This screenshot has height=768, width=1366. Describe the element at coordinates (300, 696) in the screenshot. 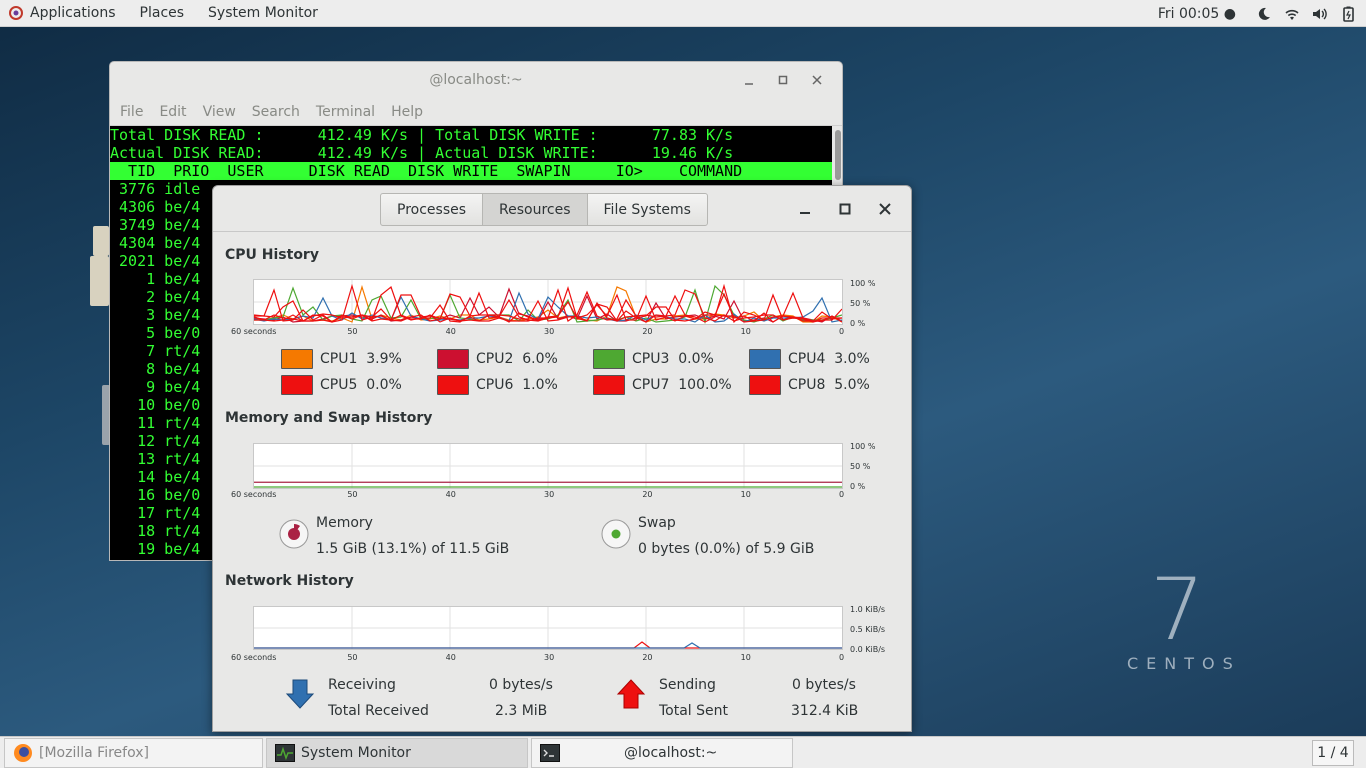

I see `receiving-arrow-icon` at that location.